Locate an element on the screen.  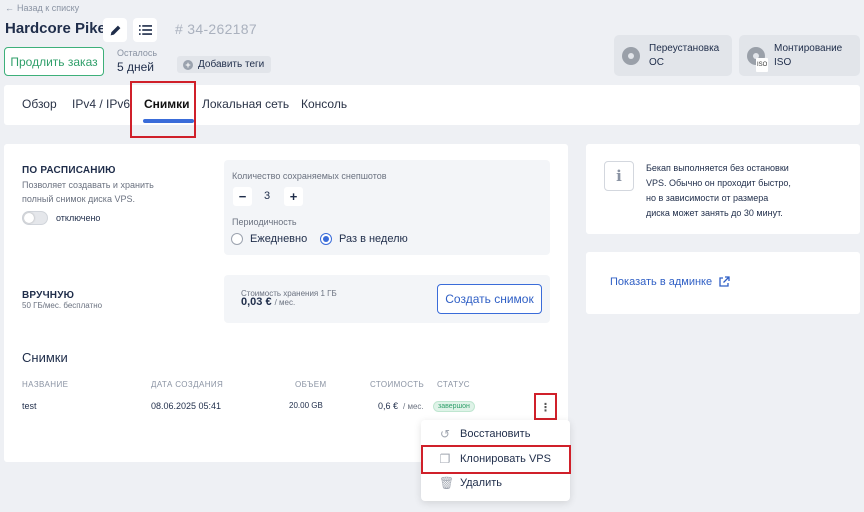
col-cost: СТОИМОСТЬ is located at coordinates (397, 384).